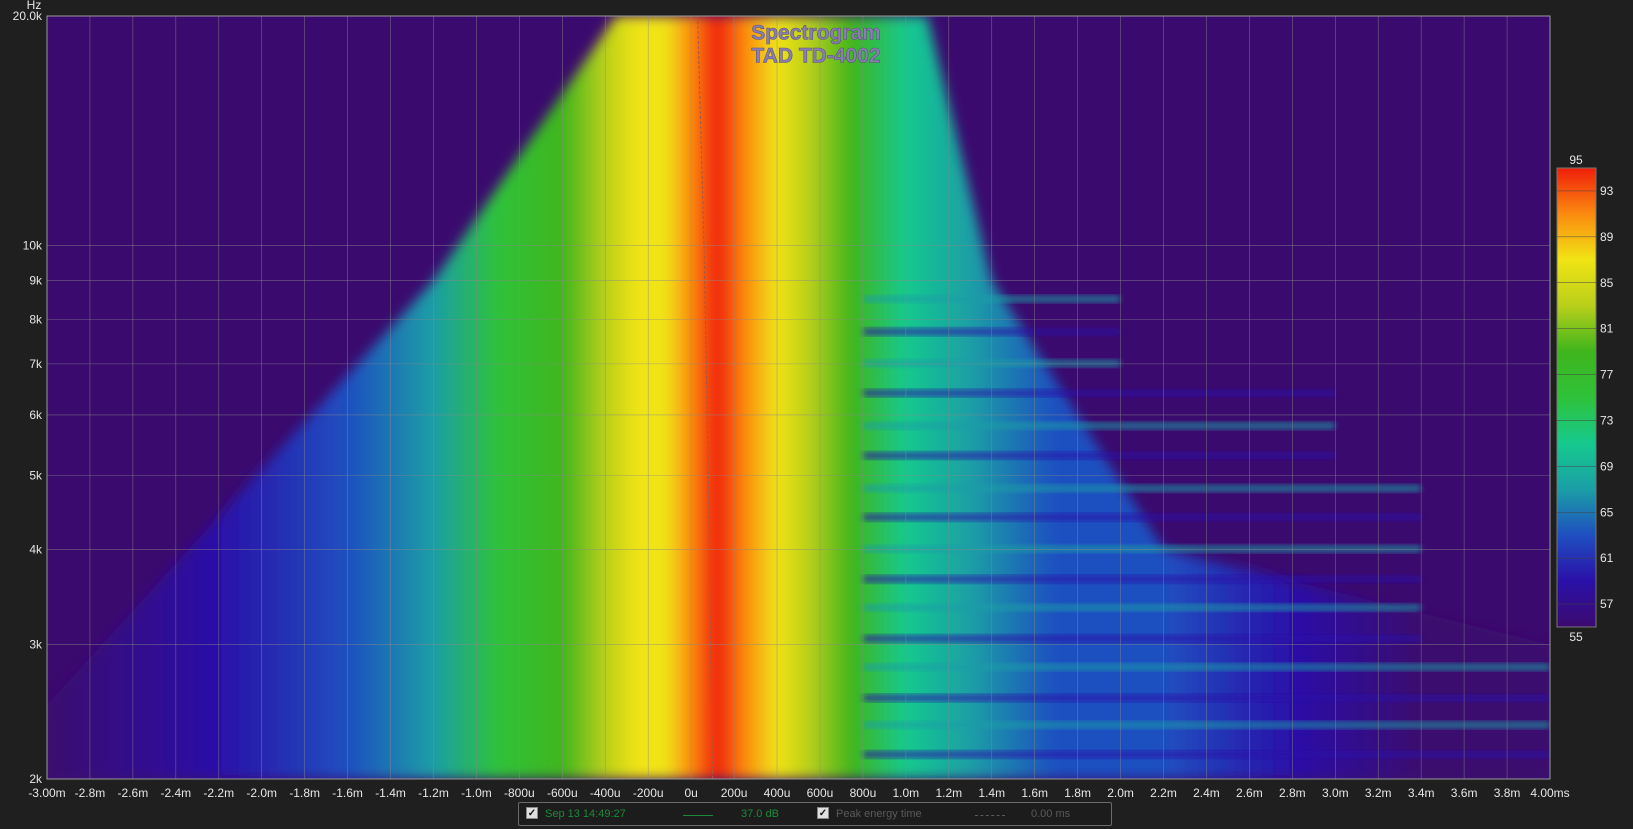 The height and width of the screenshot is (829, 1633). Describe the element at coordinates (879, 814) in the screenshot. I see `legend-item2-label: Peak energy time` at that location.